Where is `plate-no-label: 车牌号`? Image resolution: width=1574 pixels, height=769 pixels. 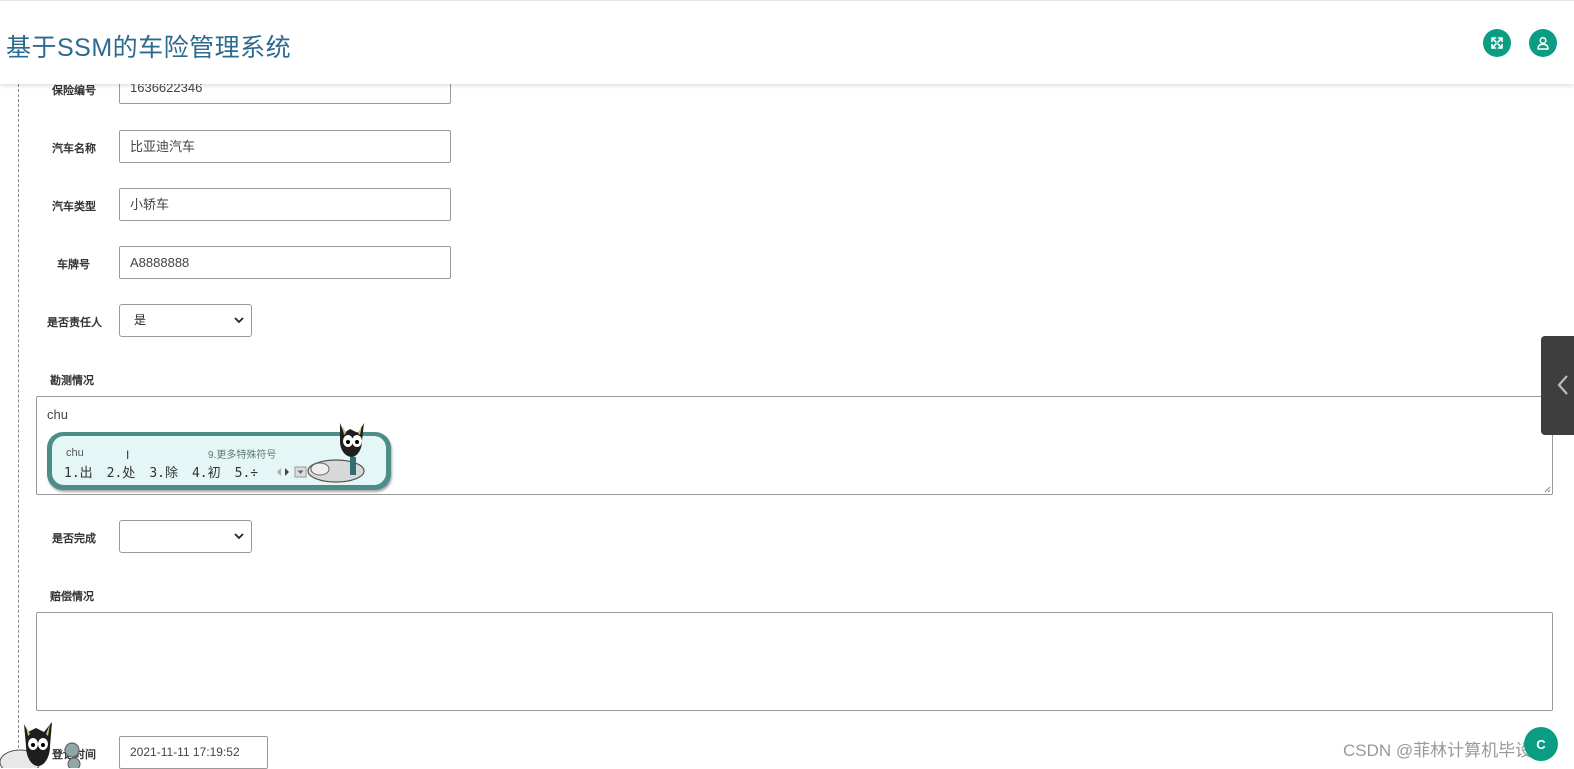 plate-no-label: 车牌号 is located at coordinates (73, 265).